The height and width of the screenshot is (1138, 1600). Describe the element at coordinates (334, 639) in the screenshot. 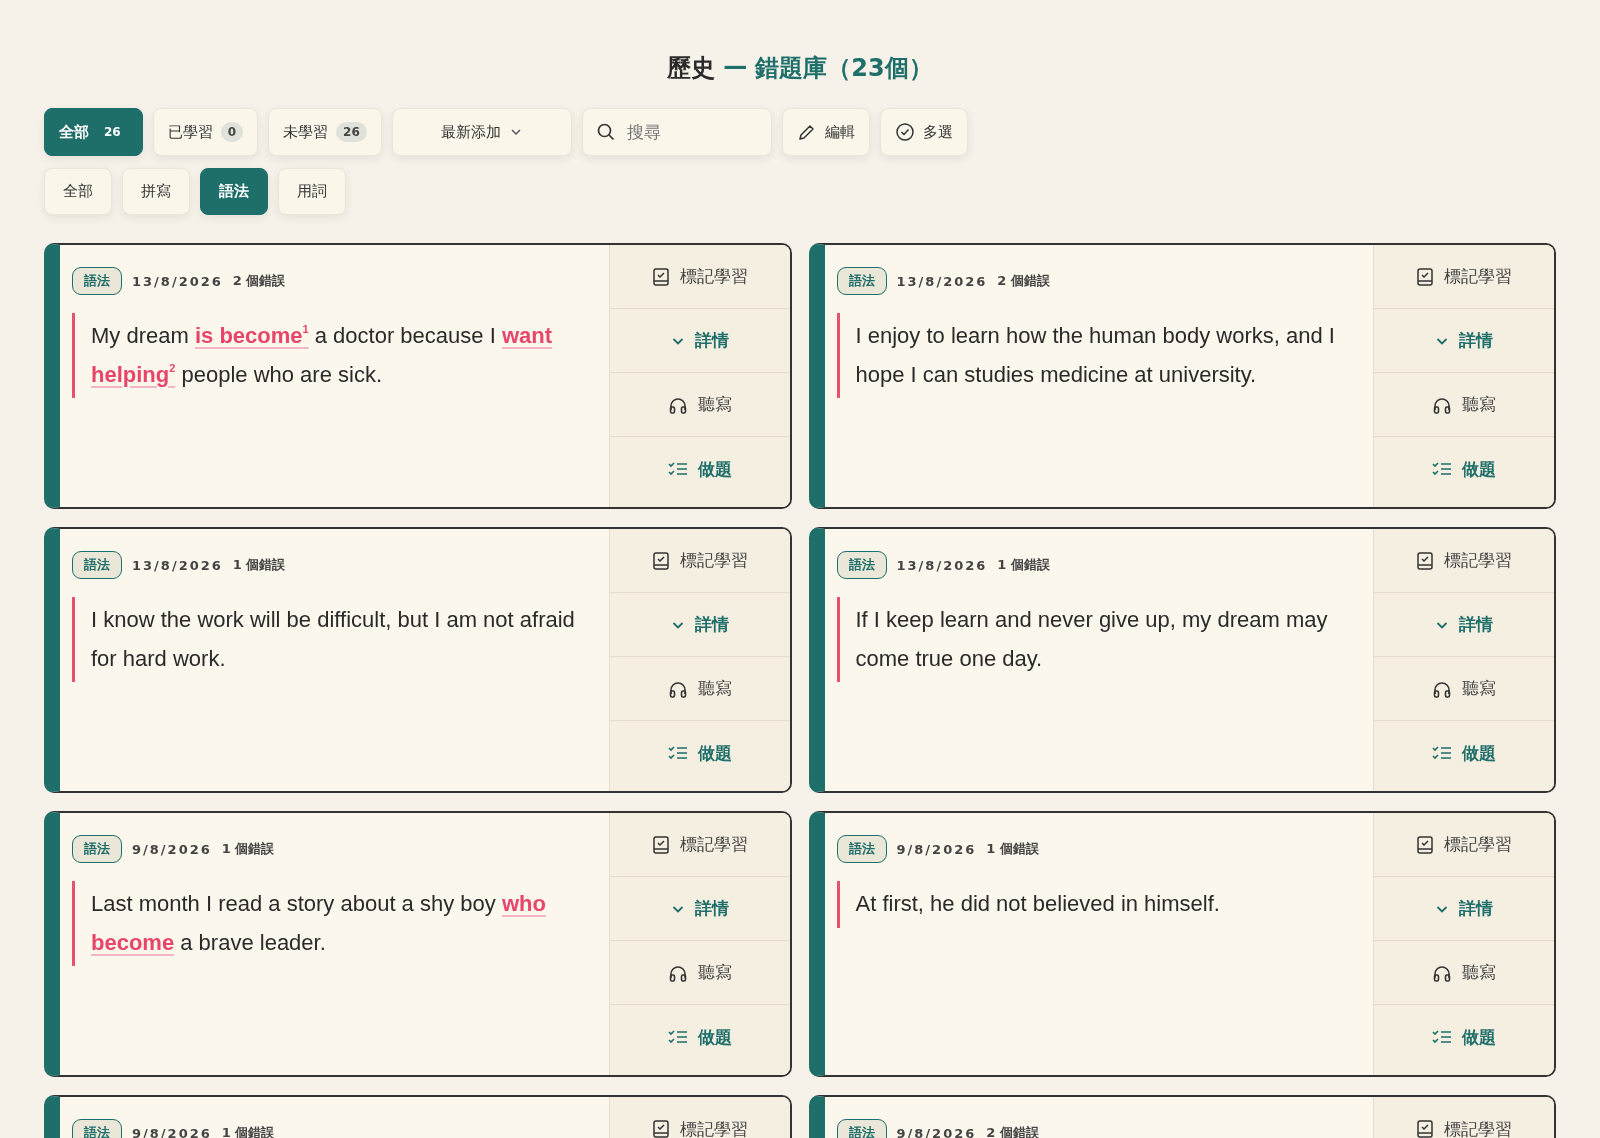

I see `sentence-text: I know the work will be difficult, but I am not afraid for hard work.` at that location.